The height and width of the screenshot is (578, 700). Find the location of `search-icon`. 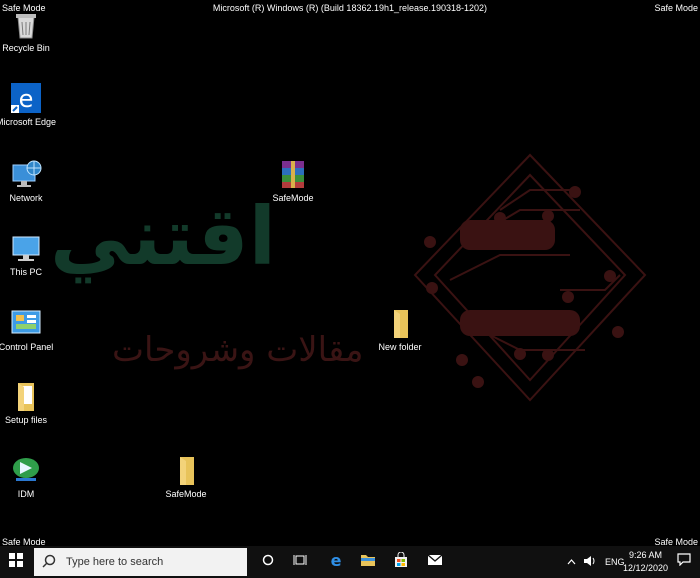

search-icon is located at coordinates (54, 562).